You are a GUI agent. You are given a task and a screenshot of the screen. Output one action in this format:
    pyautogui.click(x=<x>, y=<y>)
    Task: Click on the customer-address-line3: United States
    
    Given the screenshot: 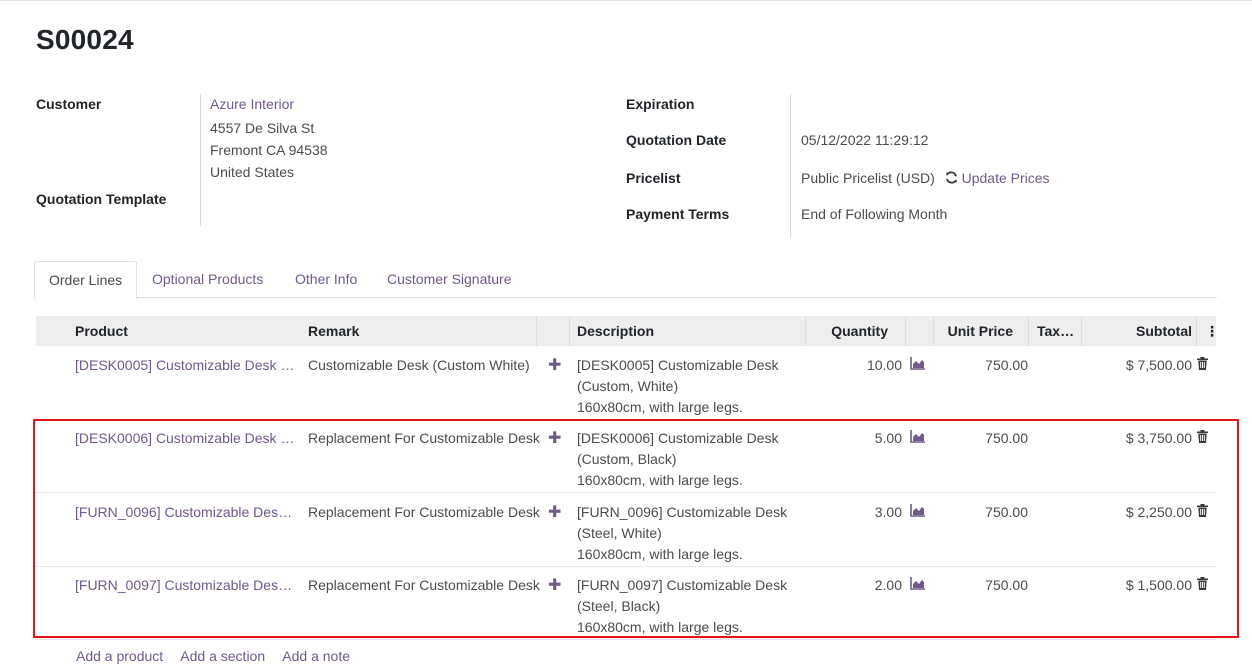 What is the action you would take?
    pyautogui.click(x=252, y=172)
    